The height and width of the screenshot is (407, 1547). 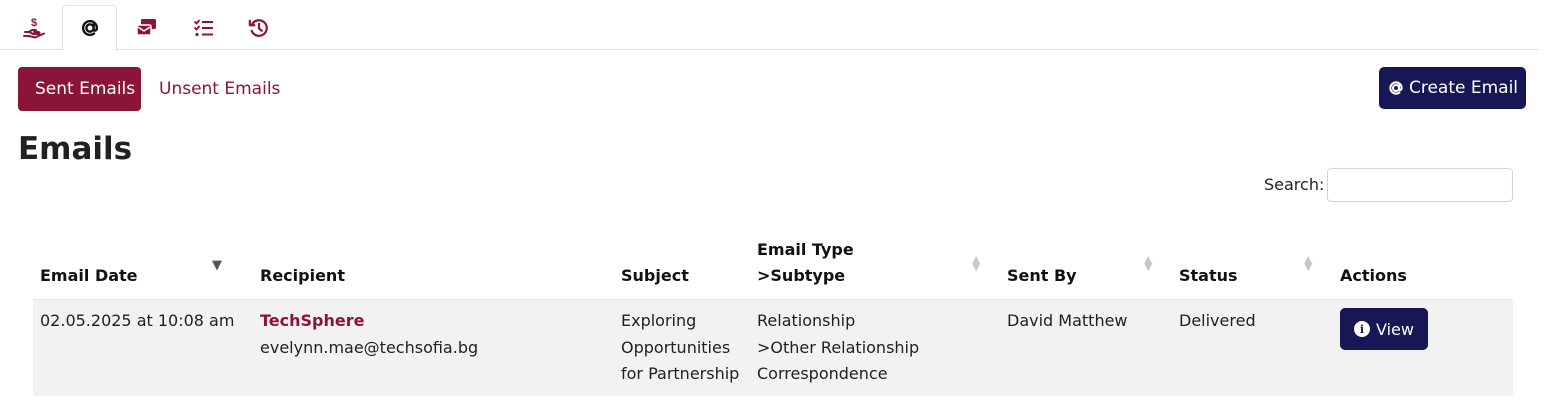 What do you see at coordinates (801, 275) in the screenshot?
I see `header-email-type-line2: >Subtype` at bounding box center [801, 275].